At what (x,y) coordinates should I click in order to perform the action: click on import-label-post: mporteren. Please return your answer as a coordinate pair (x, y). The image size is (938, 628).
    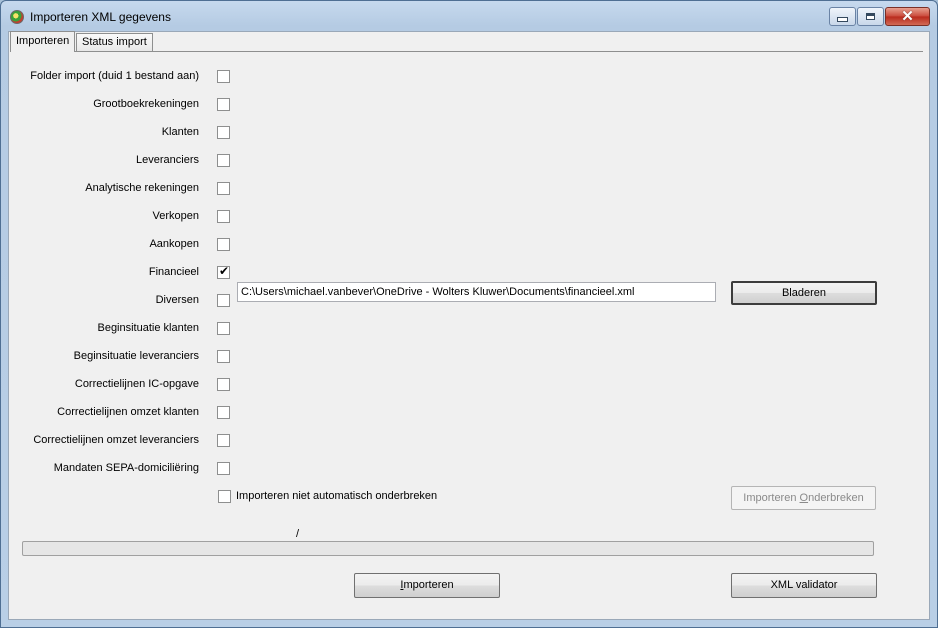
    Looking at the image, I should click on (428, 585).